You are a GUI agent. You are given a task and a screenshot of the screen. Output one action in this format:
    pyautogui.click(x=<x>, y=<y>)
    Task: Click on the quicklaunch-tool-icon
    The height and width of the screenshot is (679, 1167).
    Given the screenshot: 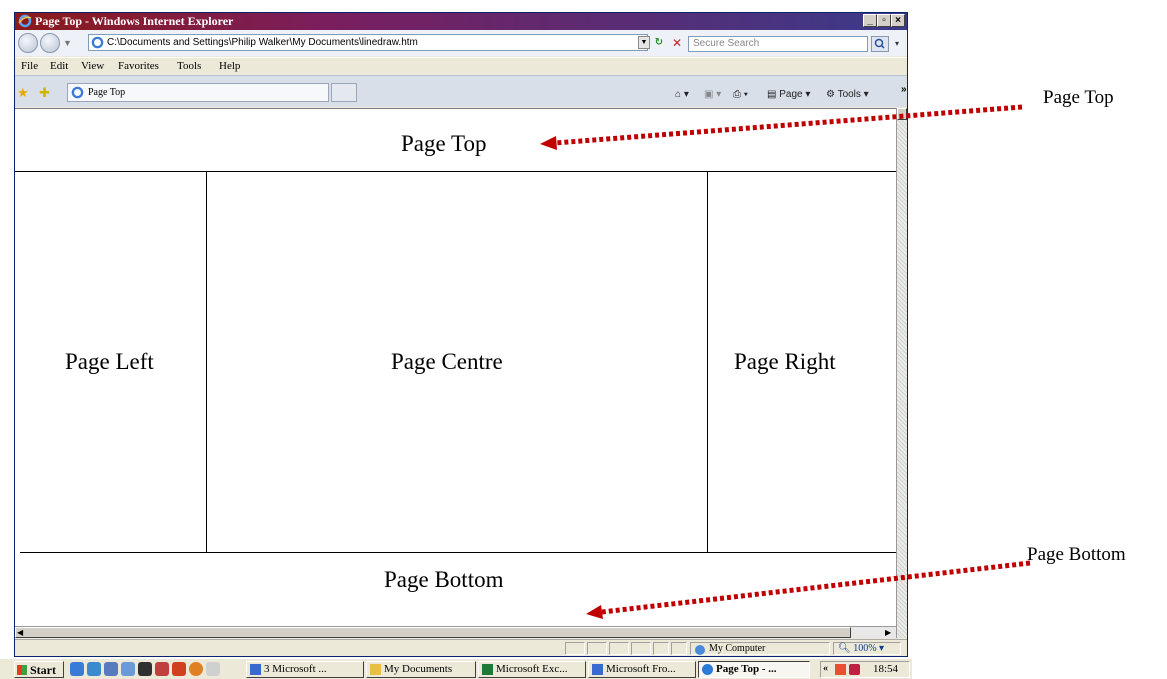 What is the action you would take?
    pyautogui.click(x=213, y=669)
    